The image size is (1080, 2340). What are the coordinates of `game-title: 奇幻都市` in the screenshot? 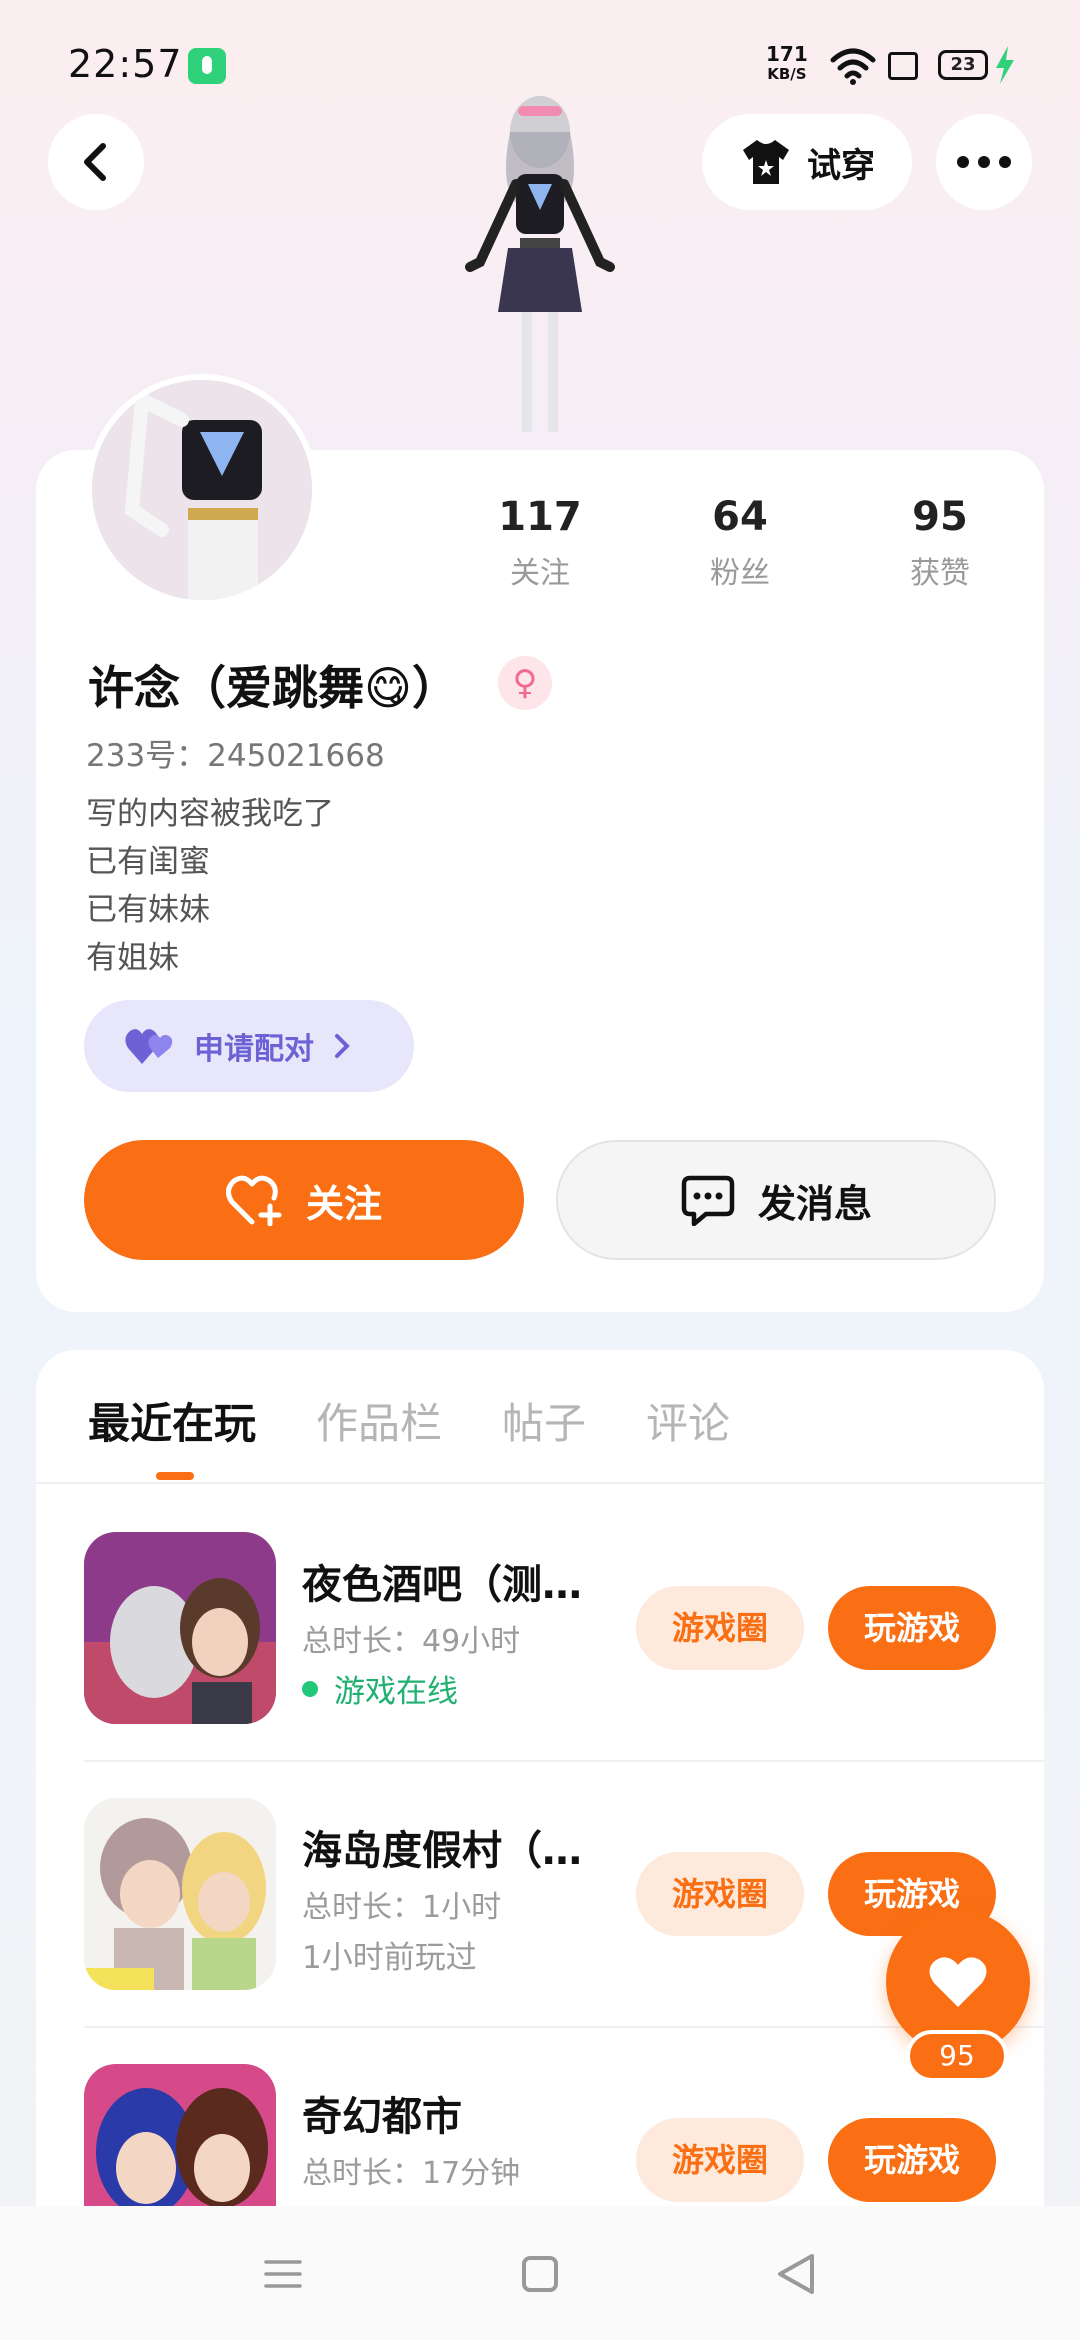 It's located at (382, 2117).